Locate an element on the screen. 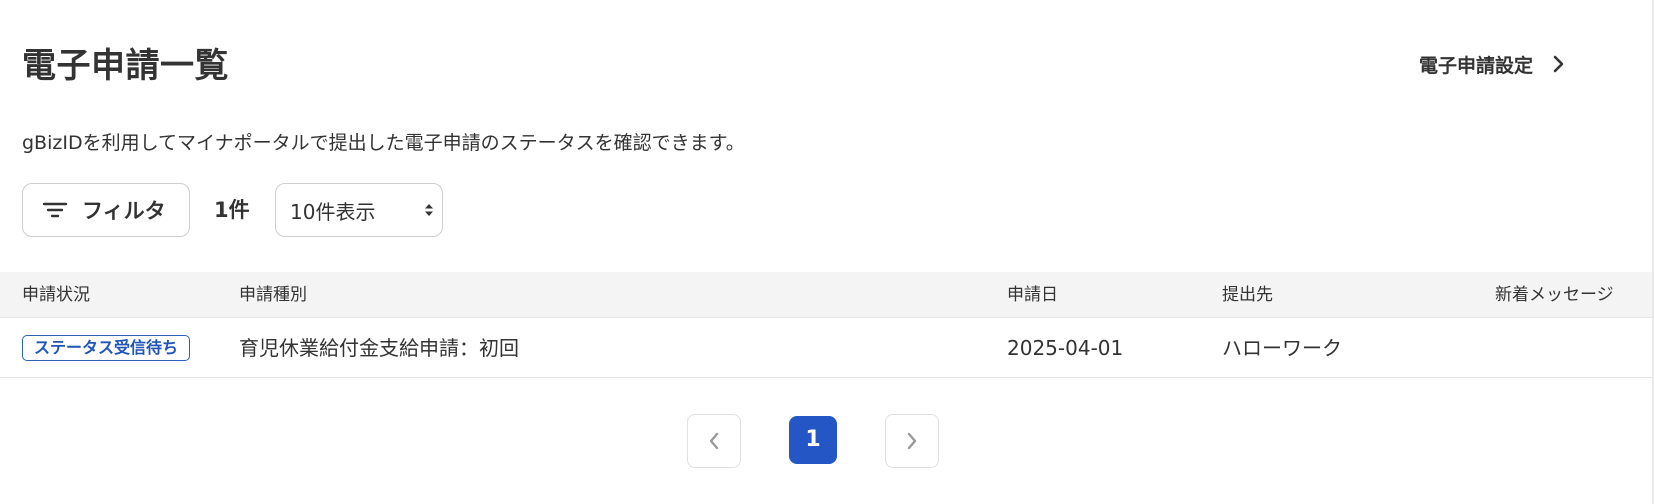 The height and width of the screenshot is (504, 1654). per-page-select-value: 10件表示 is located at coordinates (333, 211).